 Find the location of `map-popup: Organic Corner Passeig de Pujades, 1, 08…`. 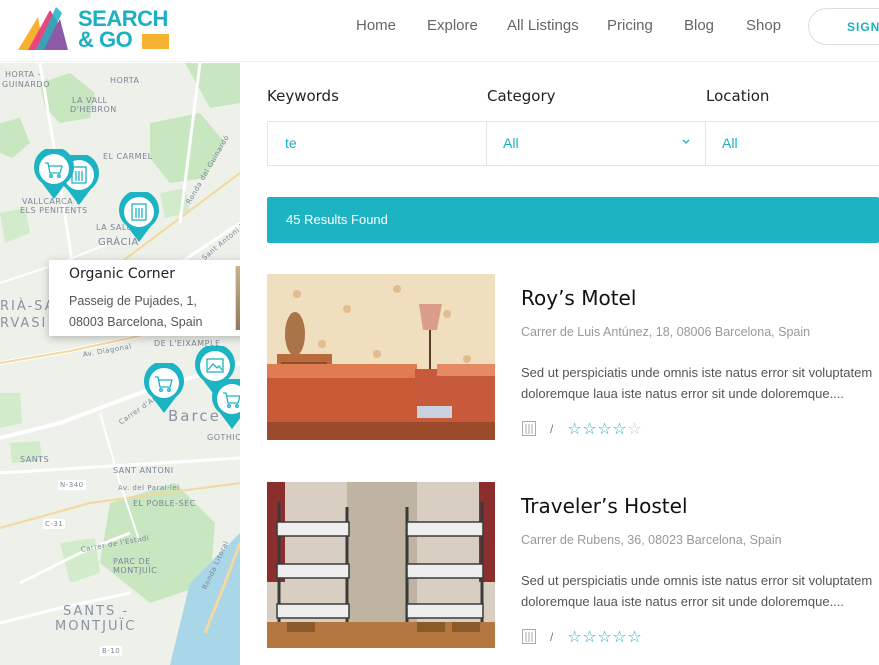

map-popup: Organic Corner Passeig de Pujades, 1, 08… is located at coordinates (144, 298).